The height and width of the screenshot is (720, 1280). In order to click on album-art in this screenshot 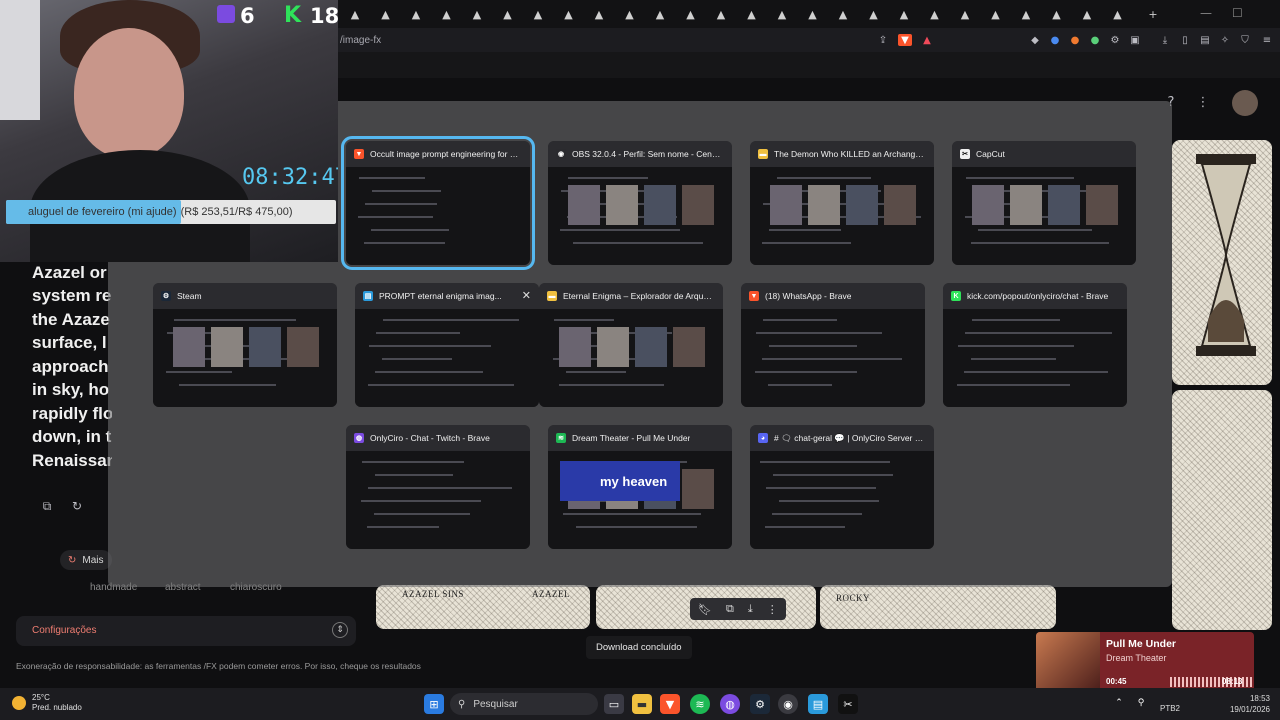, I will do `click(1068, 662)`.